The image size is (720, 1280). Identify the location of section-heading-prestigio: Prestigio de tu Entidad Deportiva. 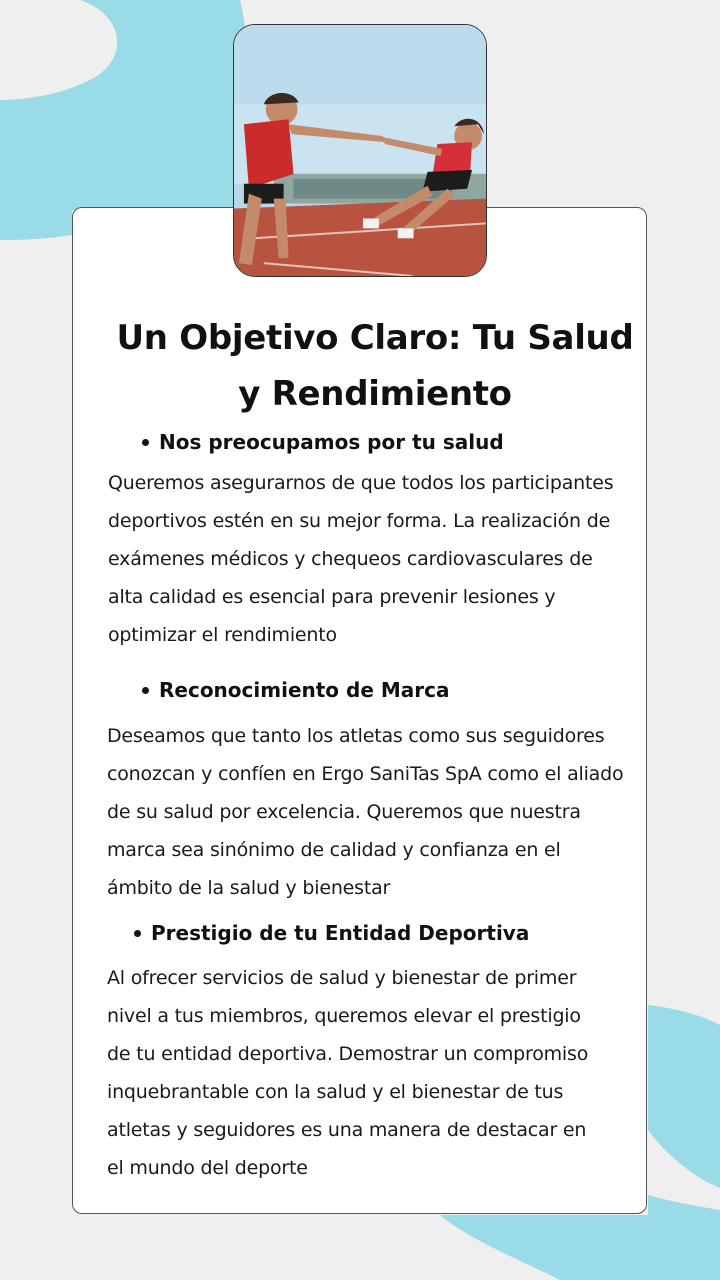
(331, 933).